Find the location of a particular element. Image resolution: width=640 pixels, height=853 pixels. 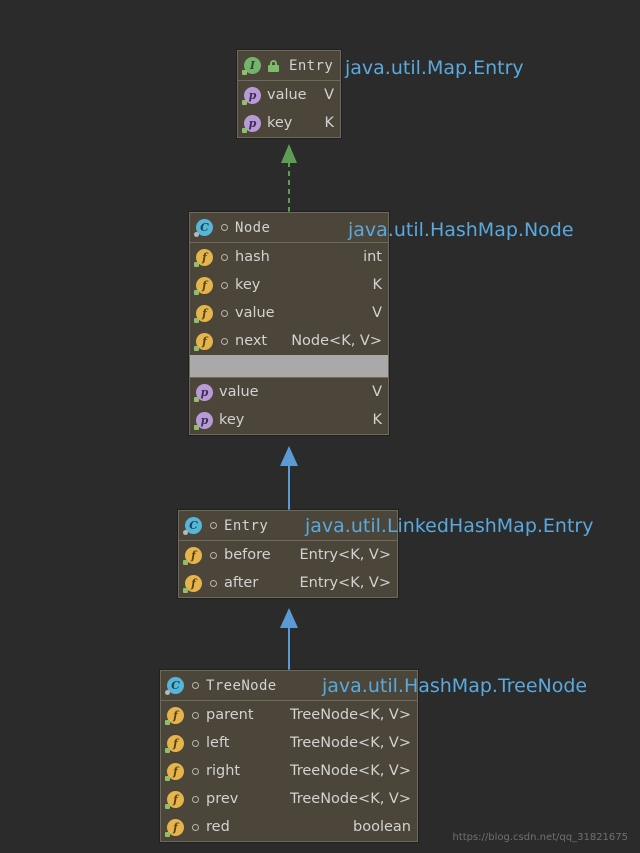

box-properties-map-entry: p value V p key K is located at coordinates (289, 109).